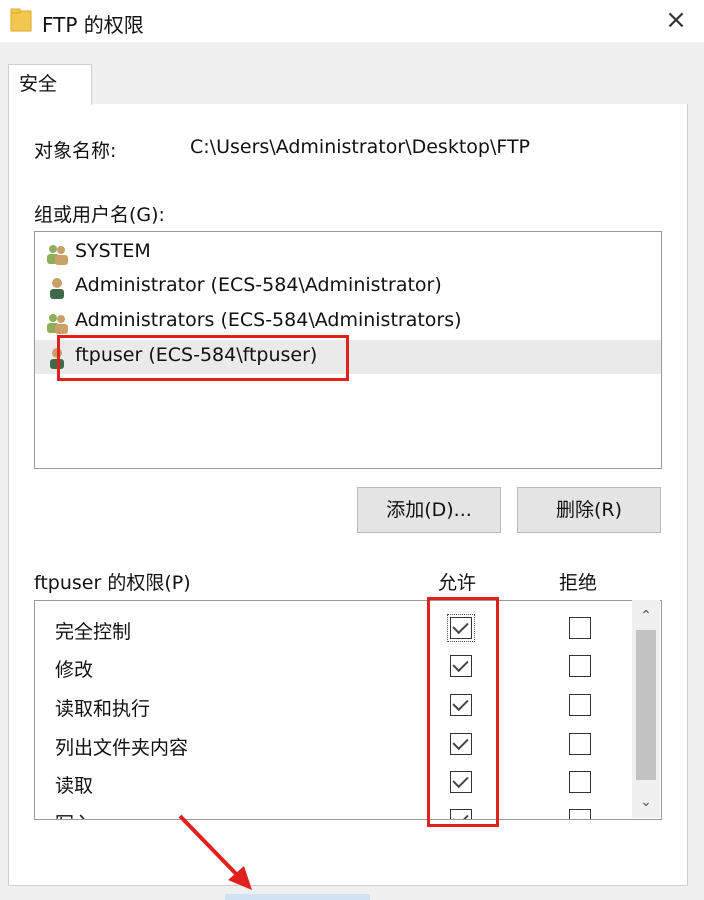  Describe the element at coordinates (335, 744) in the screenshot. I see `permission-row: 列出文件夹内容` at that location.